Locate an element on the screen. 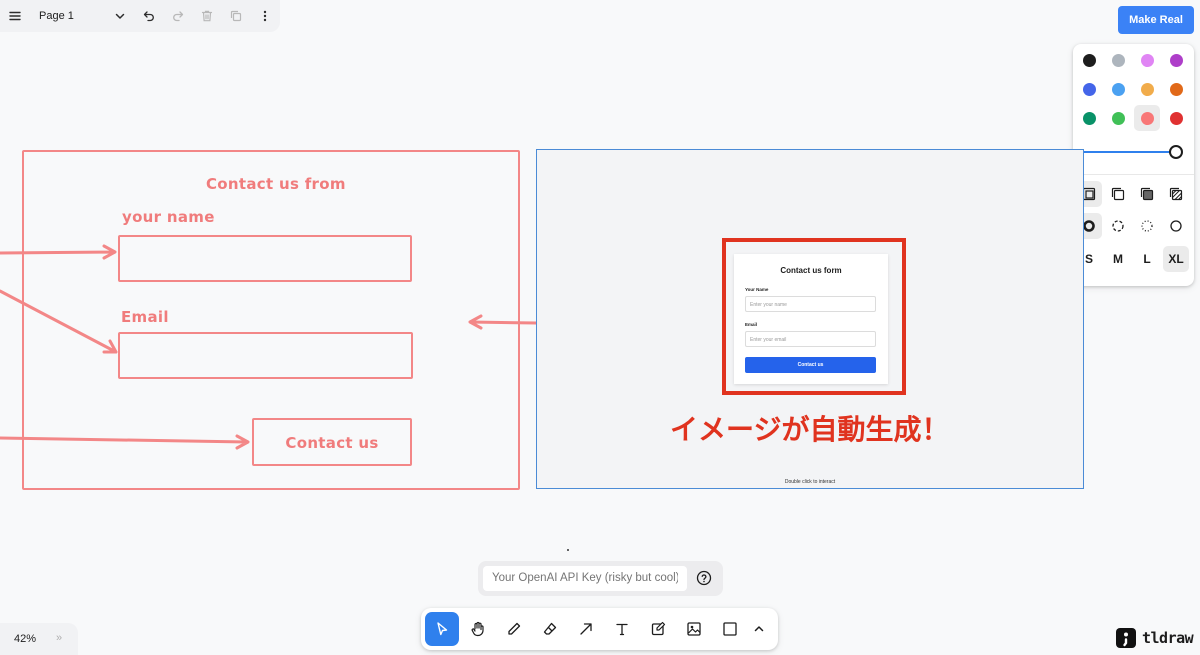 The image size is (1200, 655). api-key-bar is located at coordinates (600, 578).